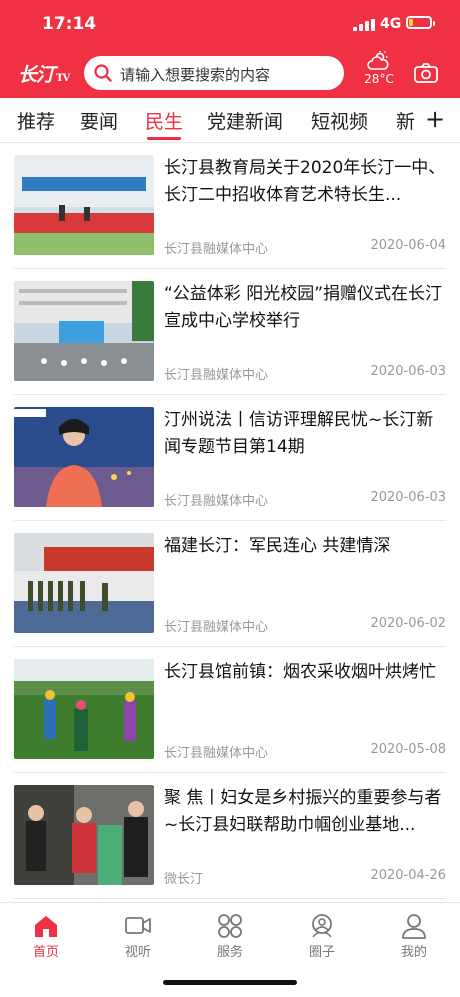  What do you see at coordinates (230, 982) in the screenshot?
I see `home-indicator` at bounding box center [230, 982].